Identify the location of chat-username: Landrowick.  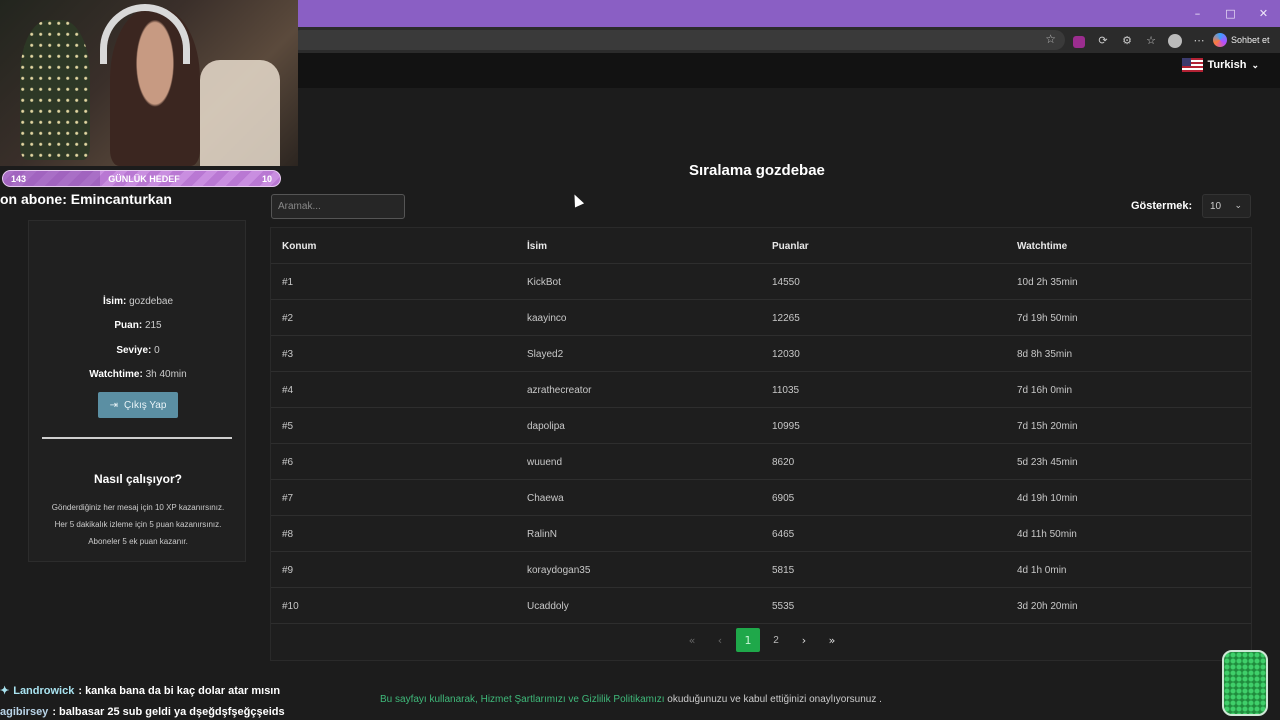
(44, 690).